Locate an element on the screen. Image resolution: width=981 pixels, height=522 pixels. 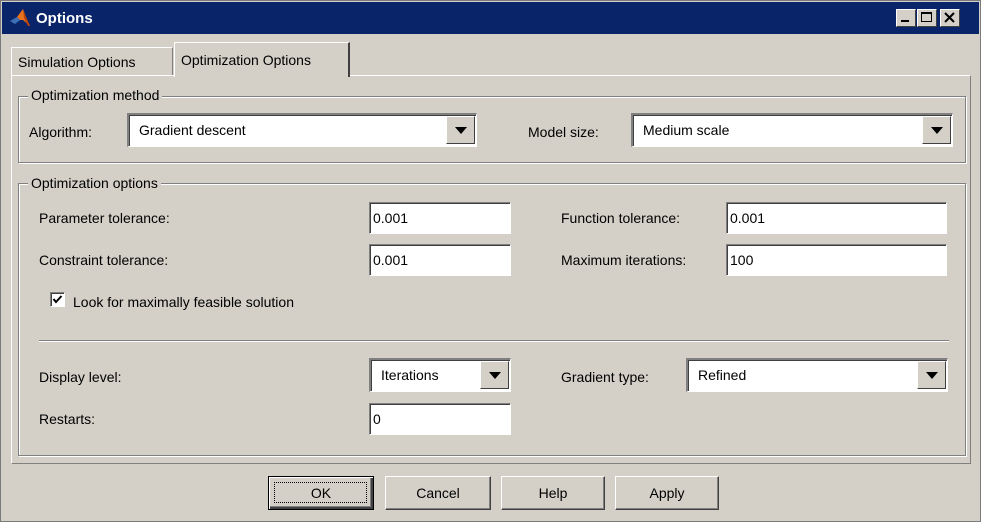
maximum-iterations-input: 100 is located at coordinates (836, 260).